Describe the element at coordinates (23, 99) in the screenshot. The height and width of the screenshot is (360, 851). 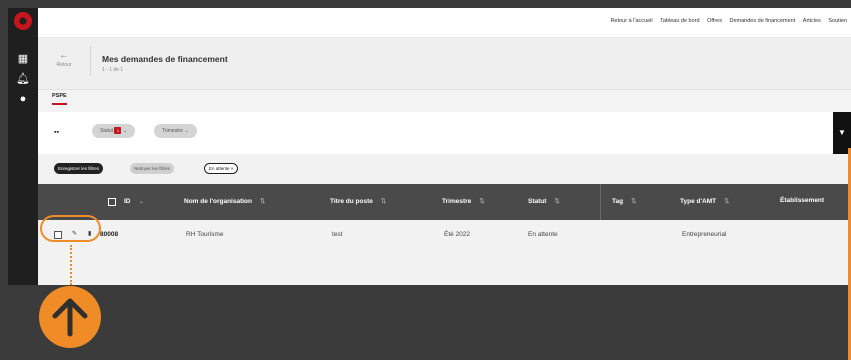
I see `user-icon: ●` at that location.